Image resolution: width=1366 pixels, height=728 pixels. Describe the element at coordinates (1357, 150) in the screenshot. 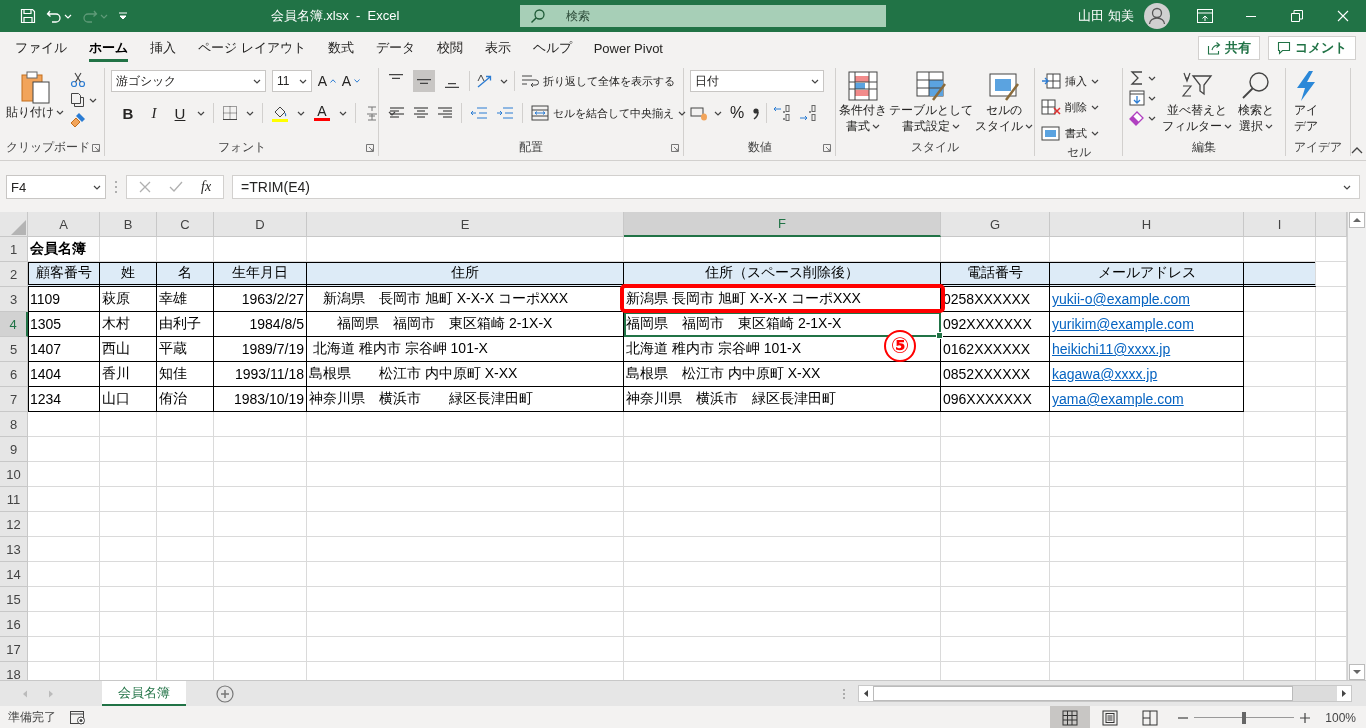

I see `collapse-ribbon-icon` at that location.